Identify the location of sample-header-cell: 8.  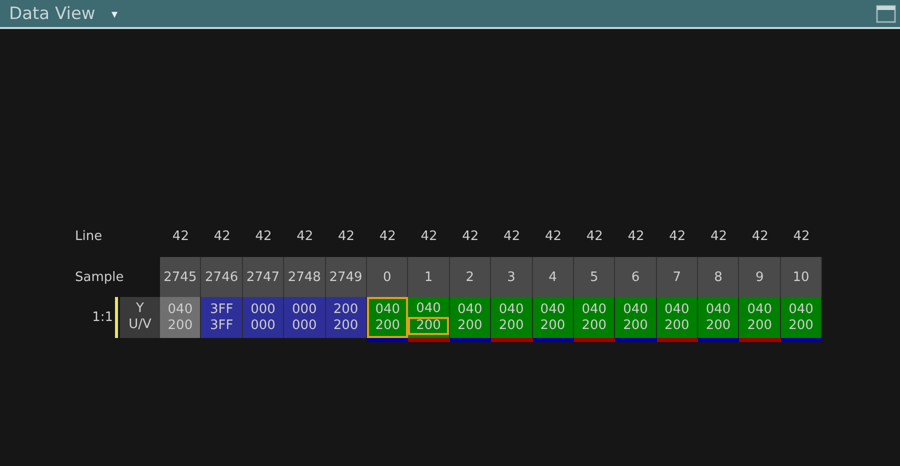
(719, 277).